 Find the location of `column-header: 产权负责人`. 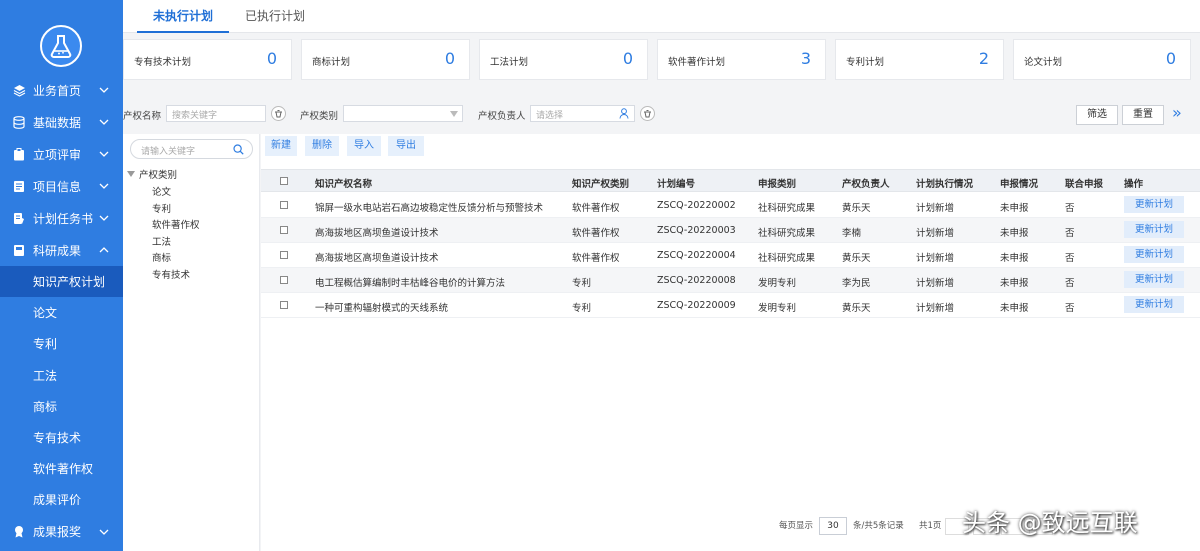

column-header: 产权负责人 is located at coordinates (866, 183).